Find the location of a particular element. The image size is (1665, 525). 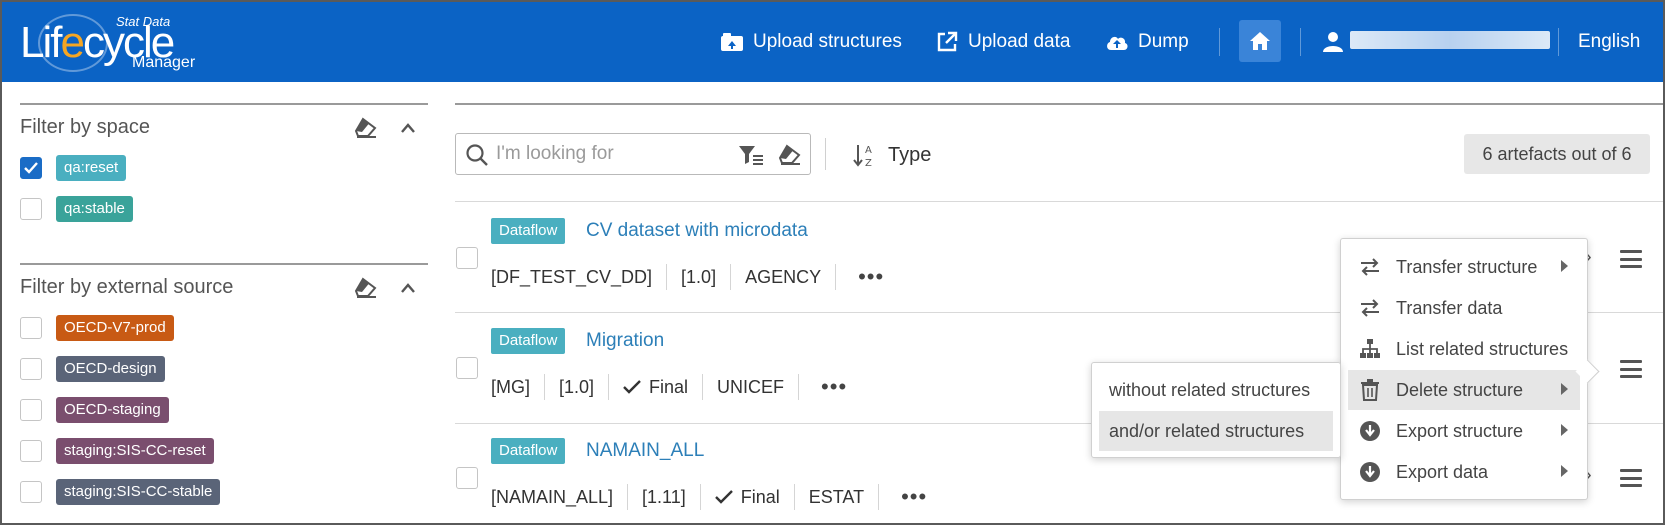

source-filter-item: staging:SIS-CC-reset is located at coordinates (117, 451).